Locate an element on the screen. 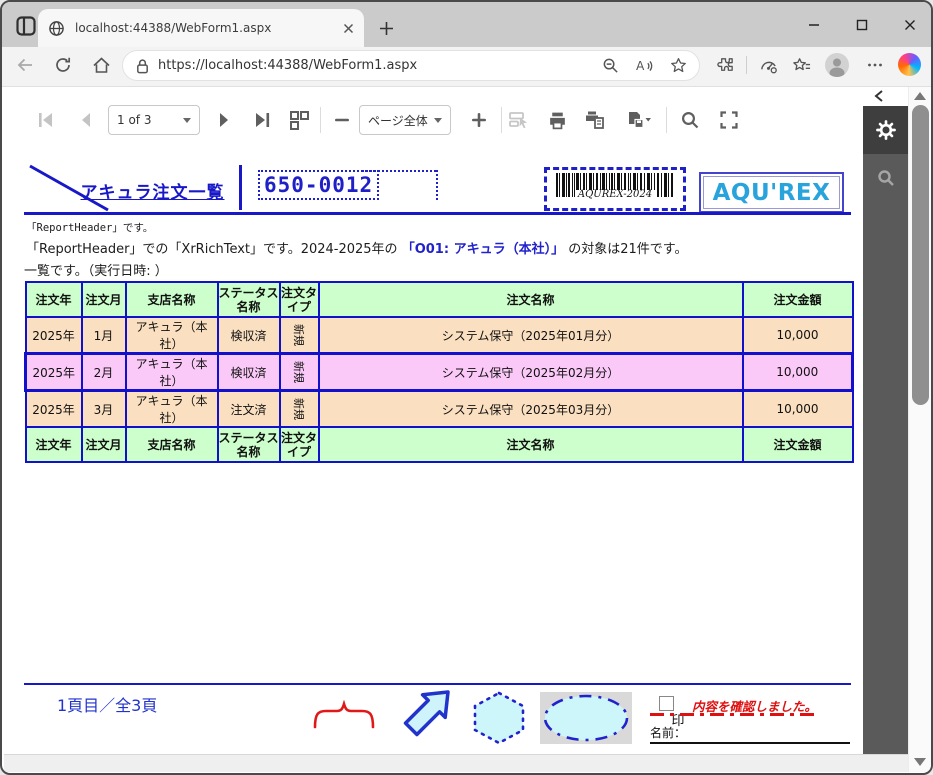  cell-name: システム保守（2025年01月分） is located at coordinates (530, 335).